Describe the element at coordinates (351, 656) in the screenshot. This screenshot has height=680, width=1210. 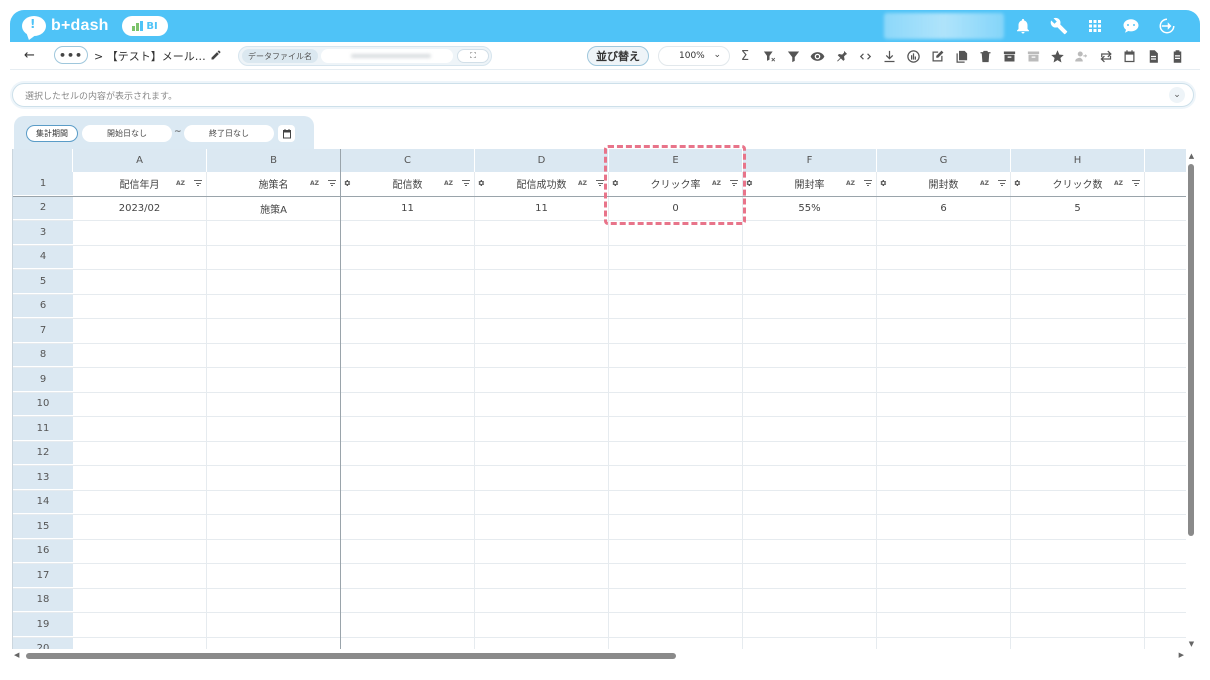
I see `horizontal-scroll-thumb` at that location.